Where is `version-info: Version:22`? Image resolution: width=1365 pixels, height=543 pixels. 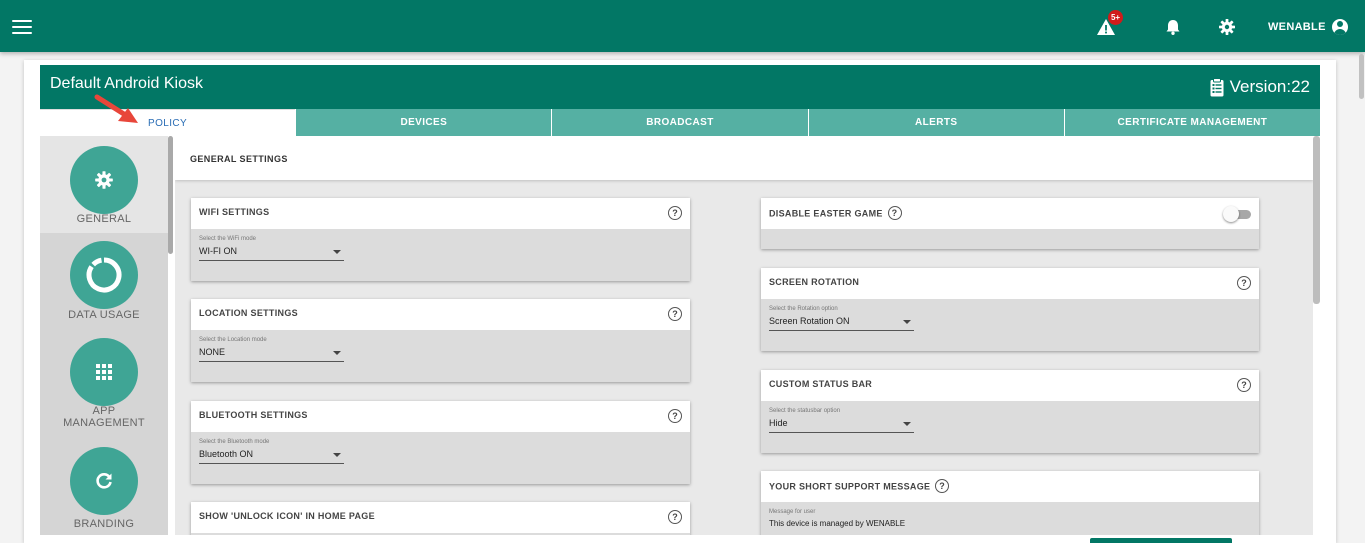 version-info: Version:22 is located at coordinates (1260, 87).